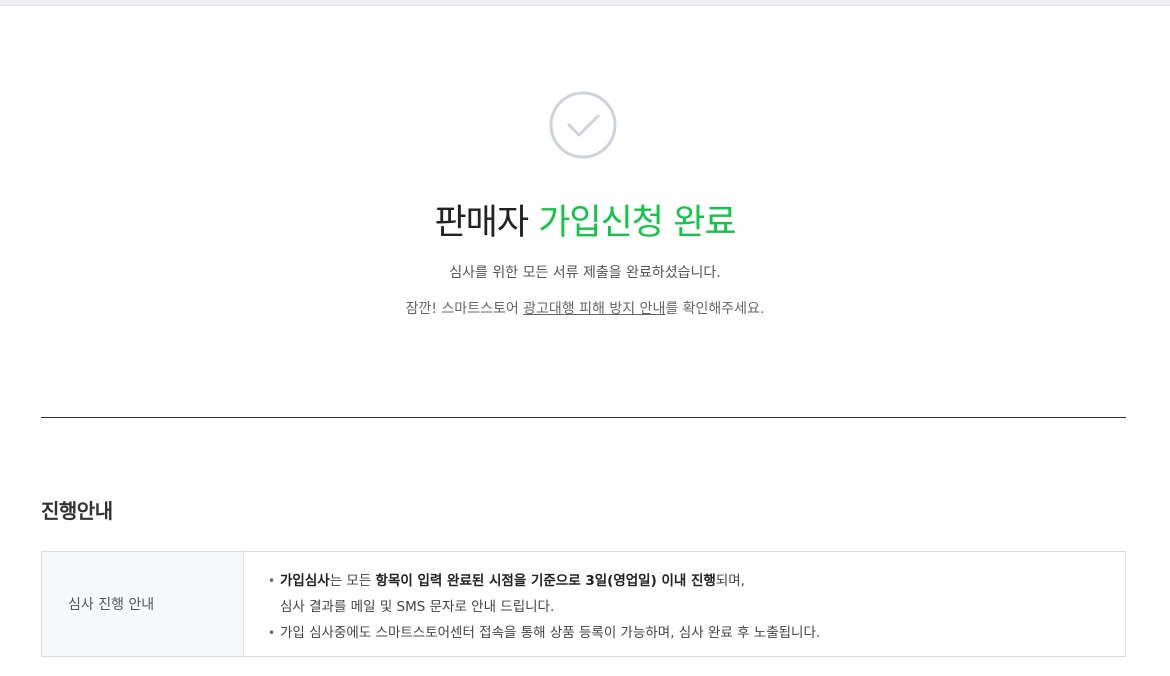 The height and width of the screenshot is (676, 1170). I want to click on notice-suffix: 를 확인해주세요., so click(715, 309).